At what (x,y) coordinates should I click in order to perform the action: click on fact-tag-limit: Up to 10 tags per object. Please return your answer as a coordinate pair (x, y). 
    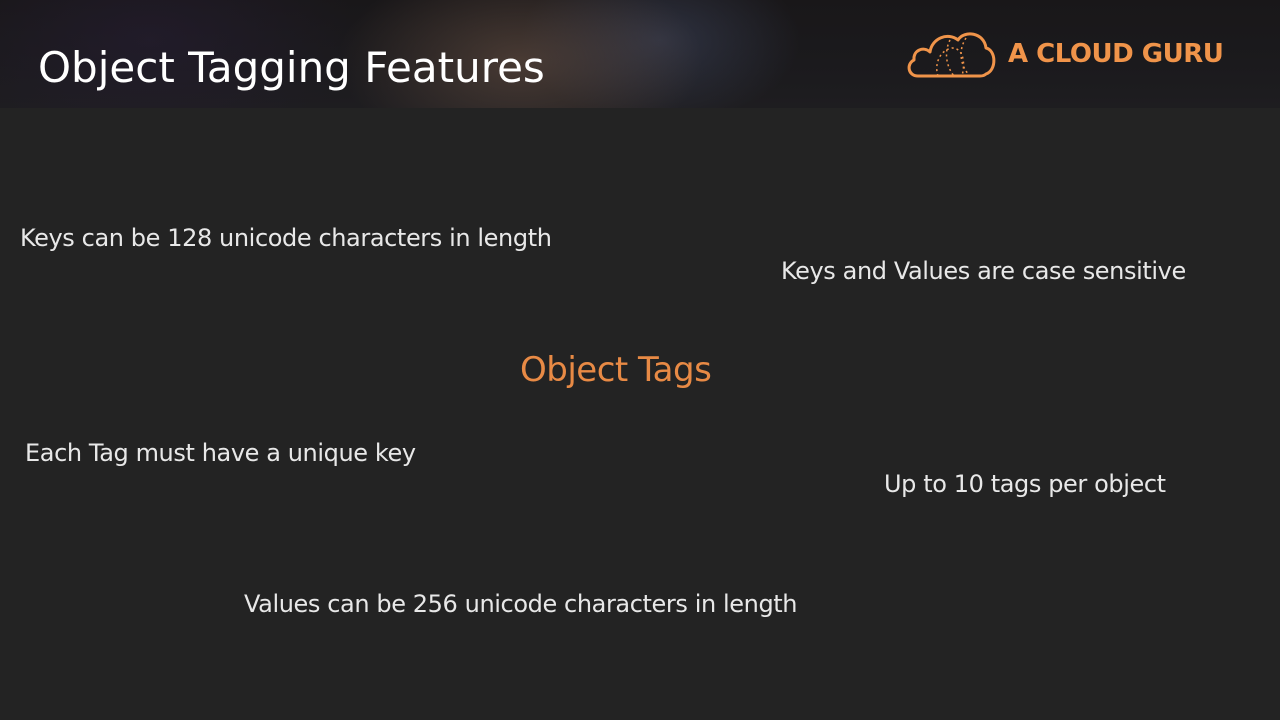
    Looking at the image, I should click on (1025, 484).